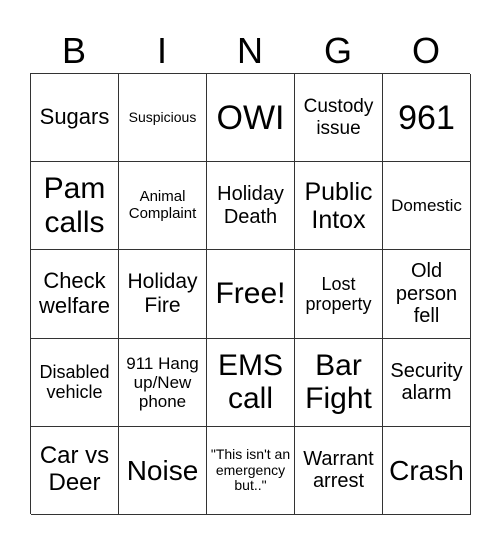  Describe the element at coordinates (163, 470) in the screenshot. I see `bingo-cell: Noise` at that location.